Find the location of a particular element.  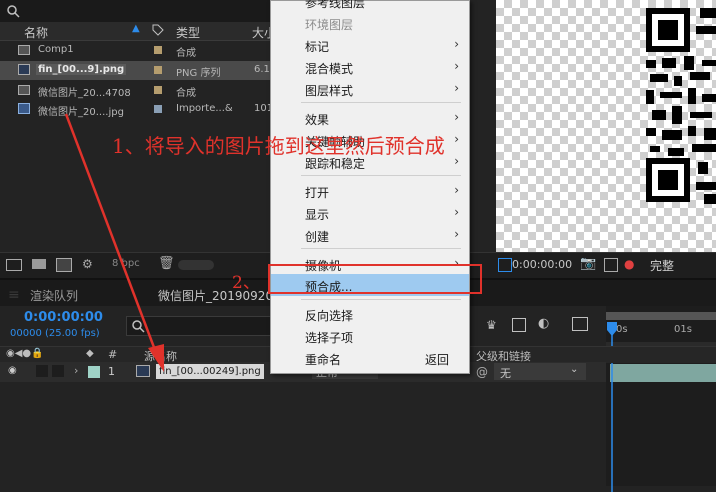

menu-item-guide-layer: 参考线图层 is located at coordinates (370, 6).